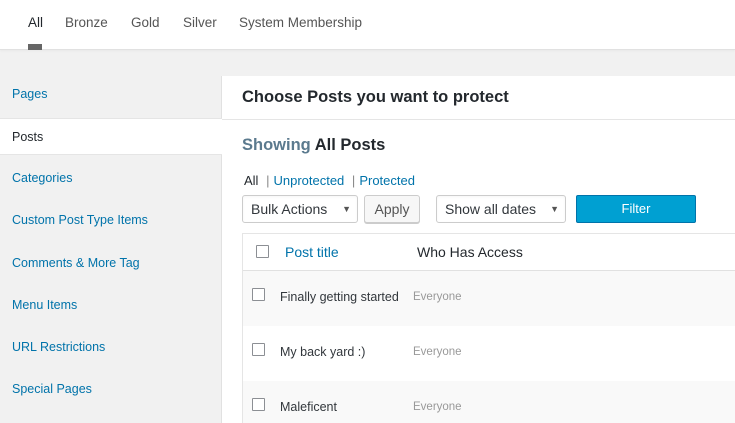  What do you see at coordinates (350, 145) in the screenshot?
I see `showing-target: All Posts` at bounding box center [350, 145].